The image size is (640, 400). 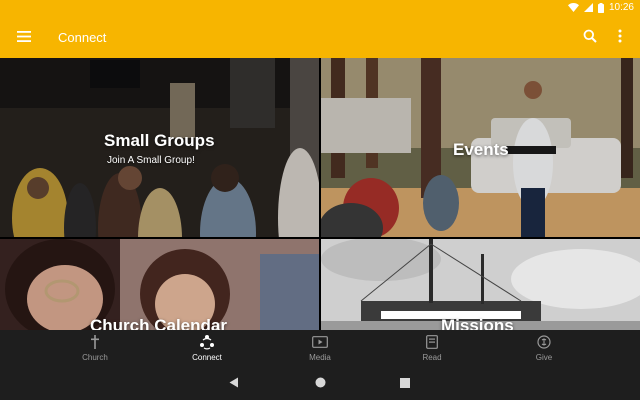 I want to click on search-button, so click(x=590, y=38).